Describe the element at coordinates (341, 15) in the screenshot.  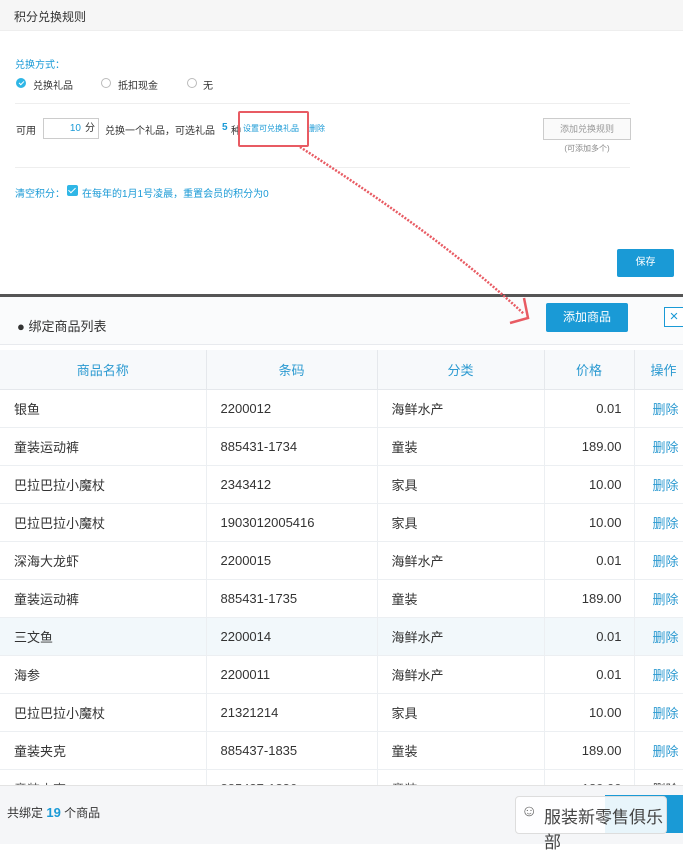
I see `page-header: 积分兑换规则` at that location.